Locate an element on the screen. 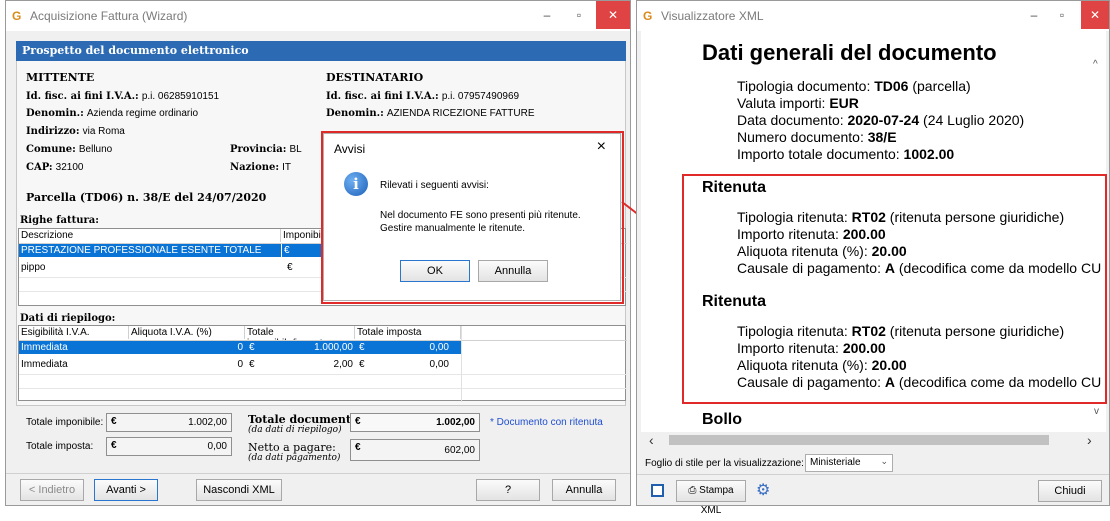 The image size is (1110, 521). totale-imponibile-field: € 1.002,00 is located at coordinates (169, 422).